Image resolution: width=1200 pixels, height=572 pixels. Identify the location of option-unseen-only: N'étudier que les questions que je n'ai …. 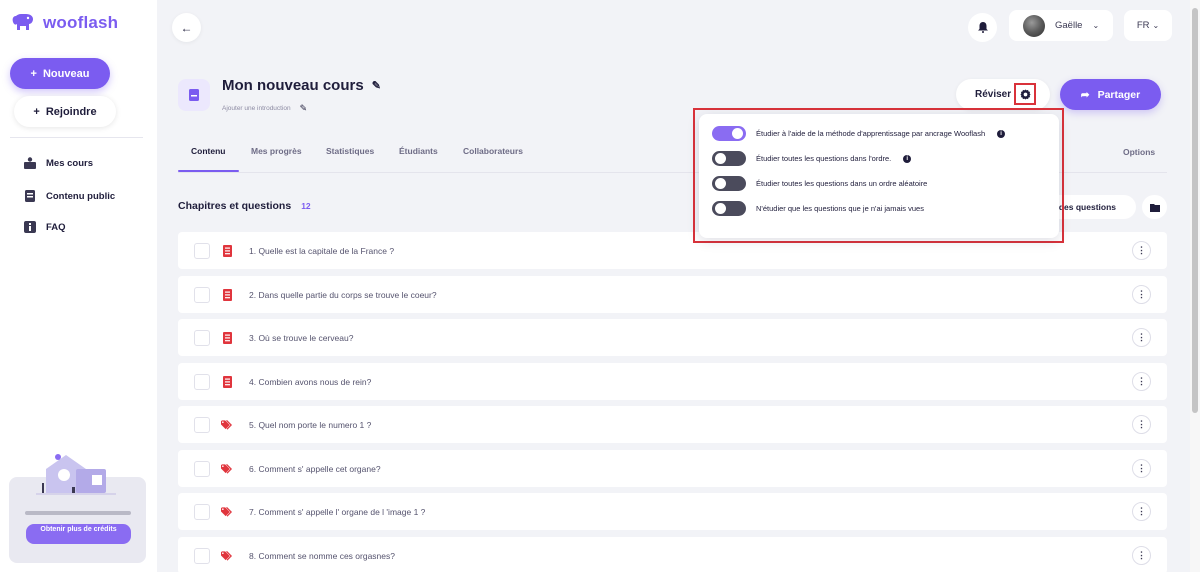
(818, 208).